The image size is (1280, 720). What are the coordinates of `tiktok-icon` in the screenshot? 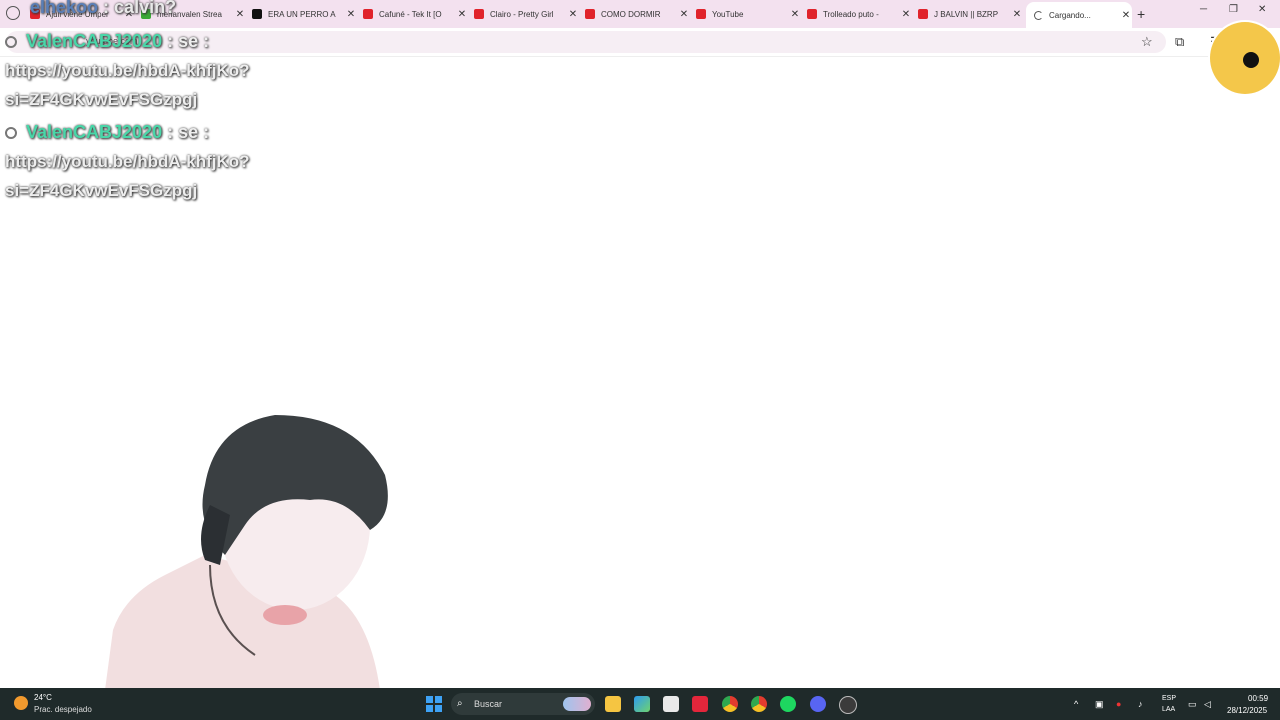 It's located at (257, 14).